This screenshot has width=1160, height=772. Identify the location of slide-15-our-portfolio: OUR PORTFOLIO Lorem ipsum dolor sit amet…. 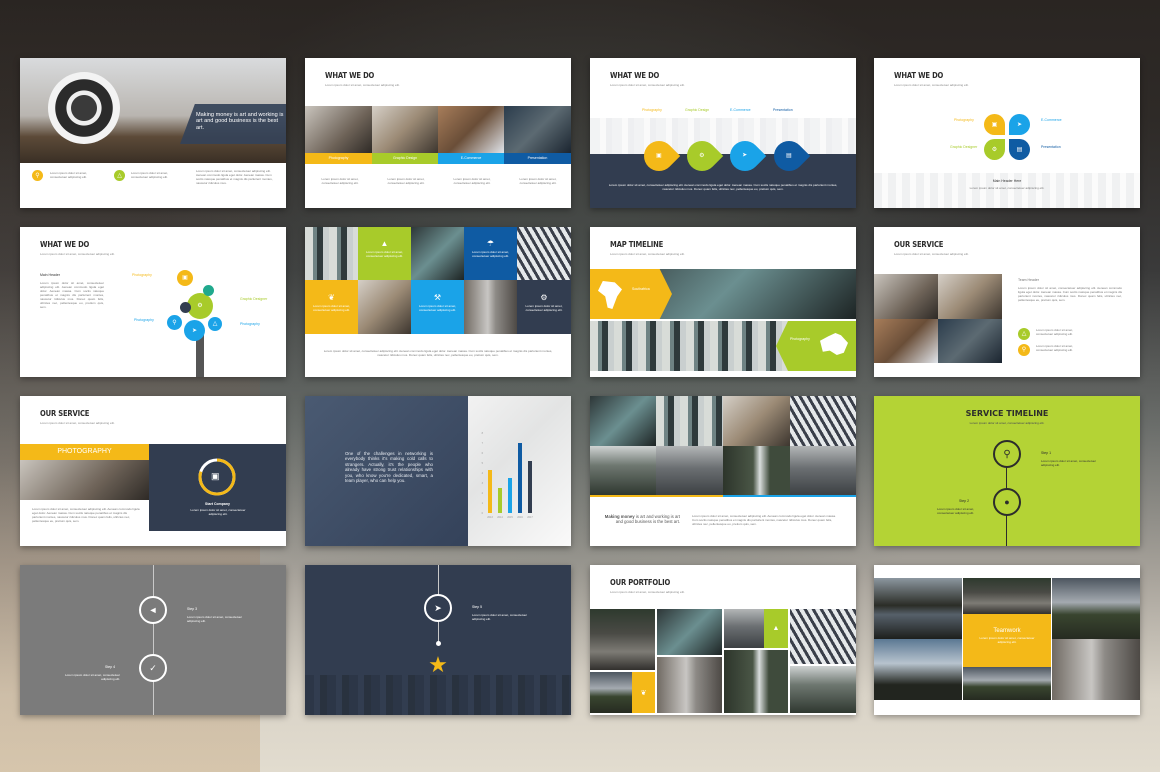
(723, 640).